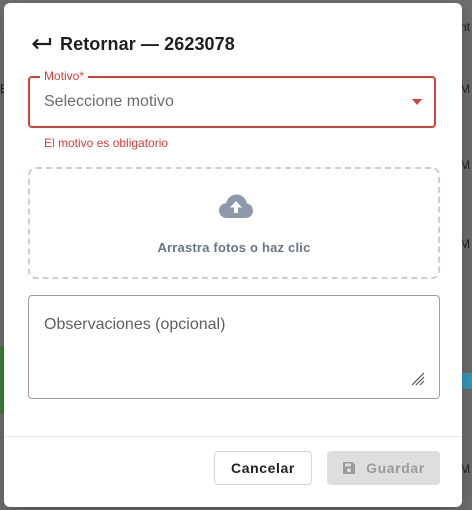 The image size is (472, 510). Describe the element at coordinates (41, 44) in the screenshot. I see `back-arrow-icon` at that location.